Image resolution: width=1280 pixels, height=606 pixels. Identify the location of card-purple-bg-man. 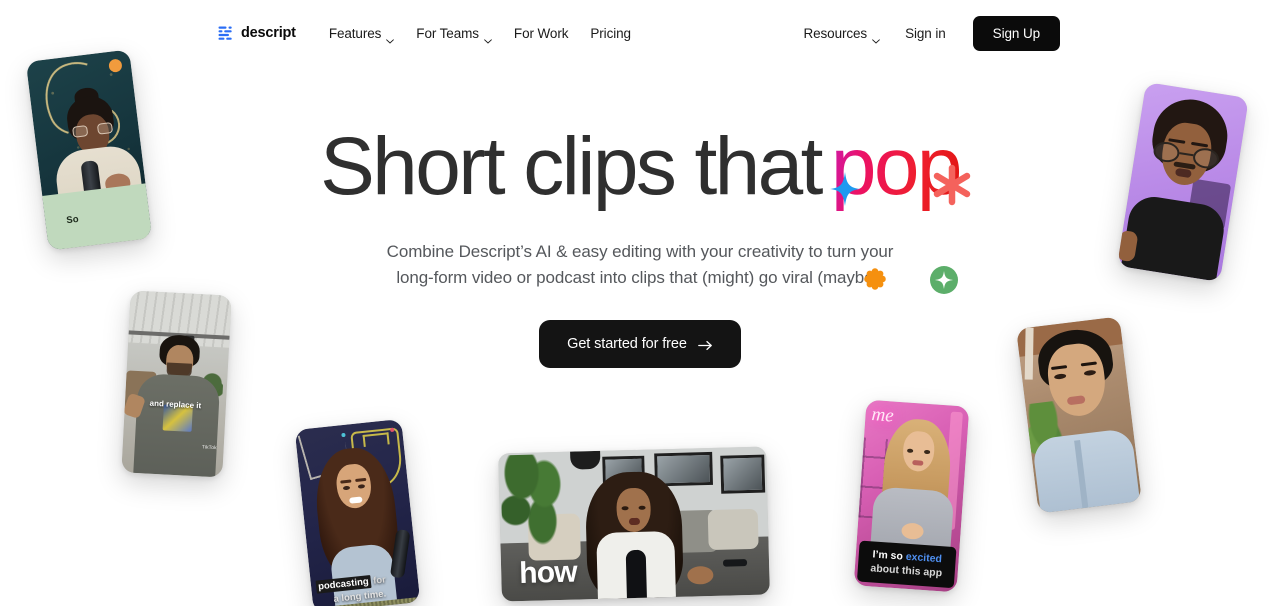
(1183, 182).